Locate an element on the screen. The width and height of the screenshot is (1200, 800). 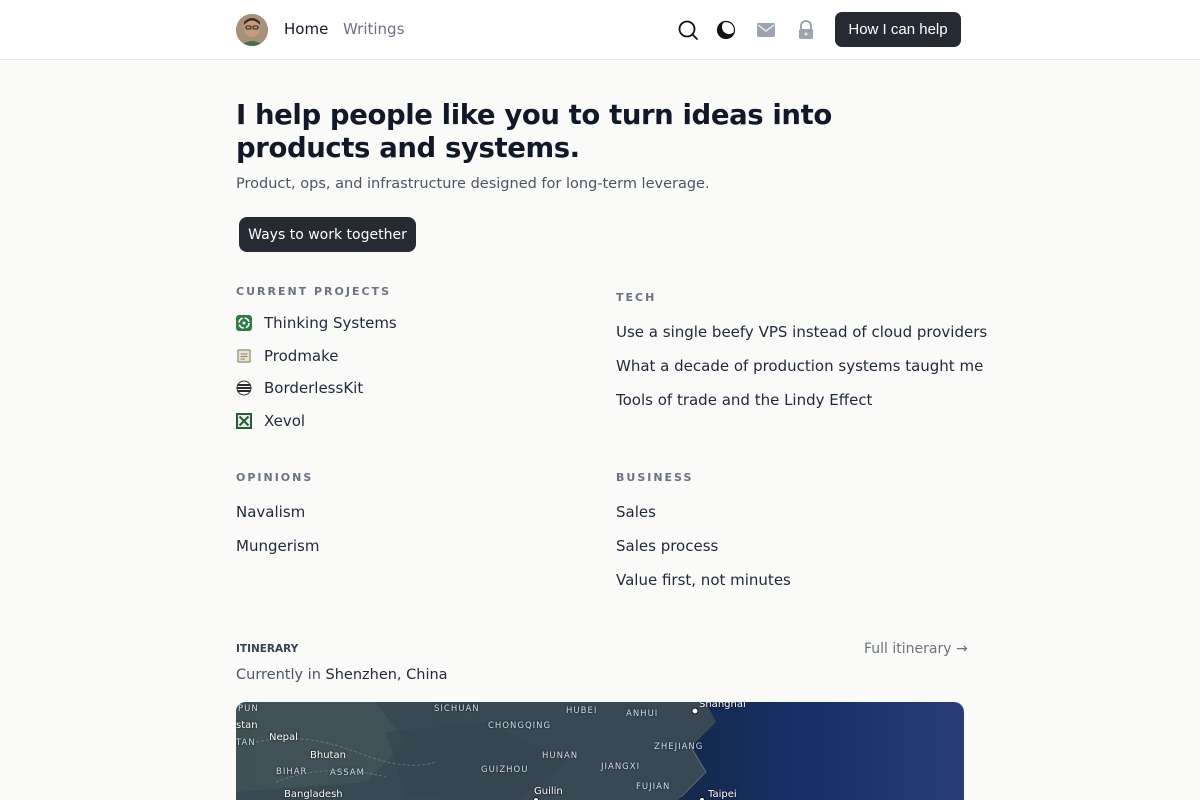
map-label-stan: stan is located at coordinates (247, 725).